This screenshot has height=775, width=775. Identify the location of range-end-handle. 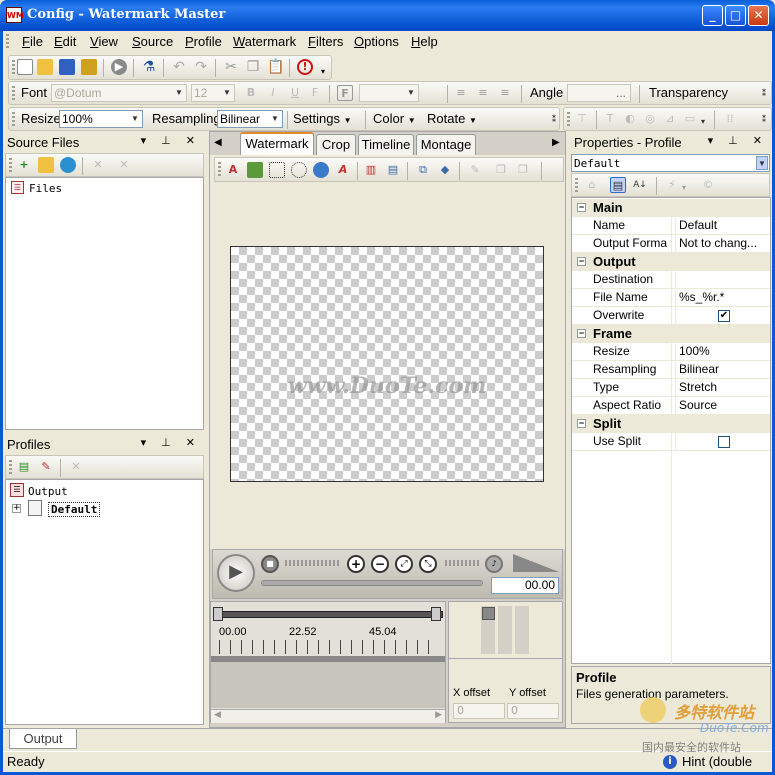
(436, 614).